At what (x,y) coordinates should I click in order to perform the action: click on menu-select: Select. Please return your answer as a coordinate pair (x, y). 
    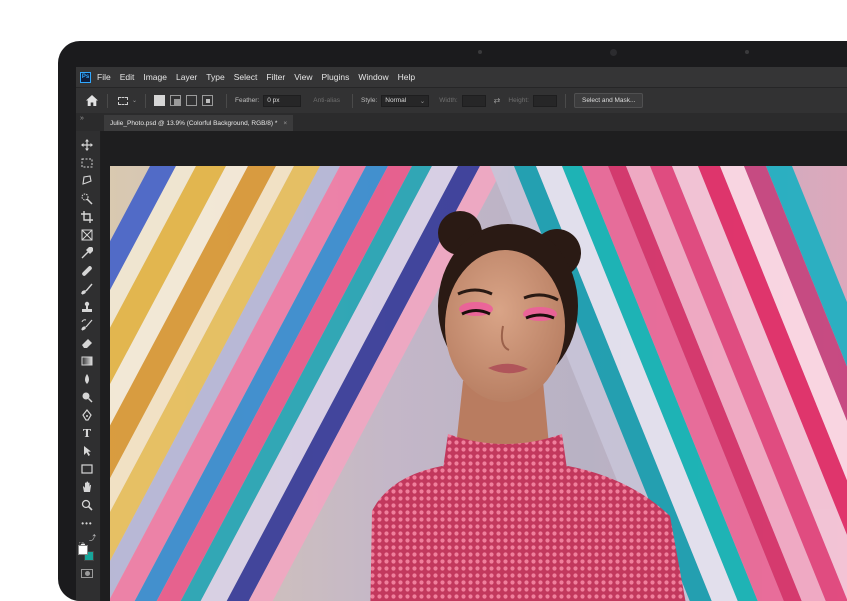
    Looking at the image, I should click on (246, 77).